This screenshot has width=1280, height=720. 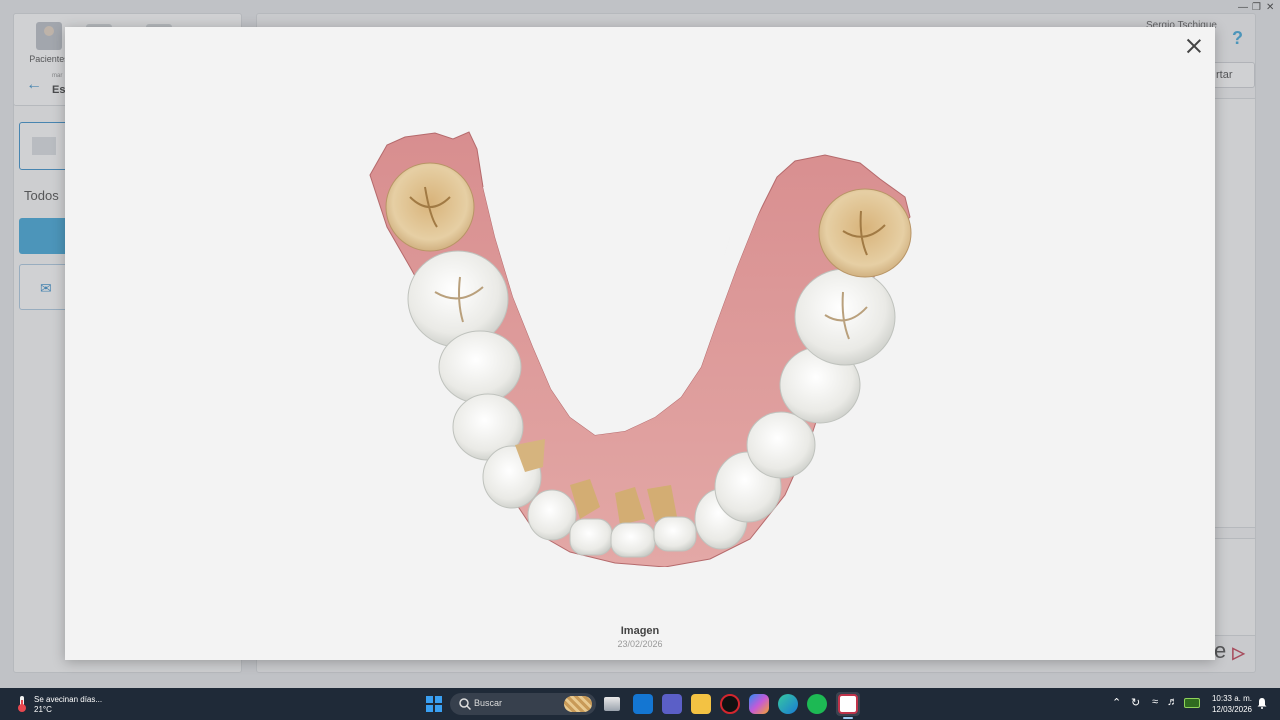 I want to click on lateral-incisor, so click(x=552, y=515).